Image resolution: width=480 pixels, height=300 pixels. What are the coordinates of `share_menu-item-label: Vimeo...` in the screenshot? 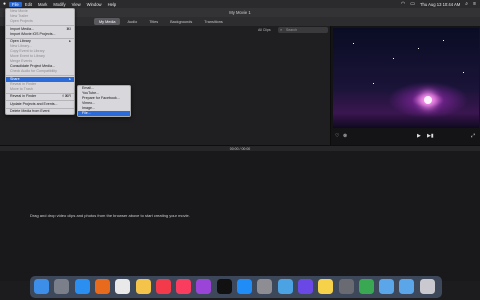 It's located at (89, 103).